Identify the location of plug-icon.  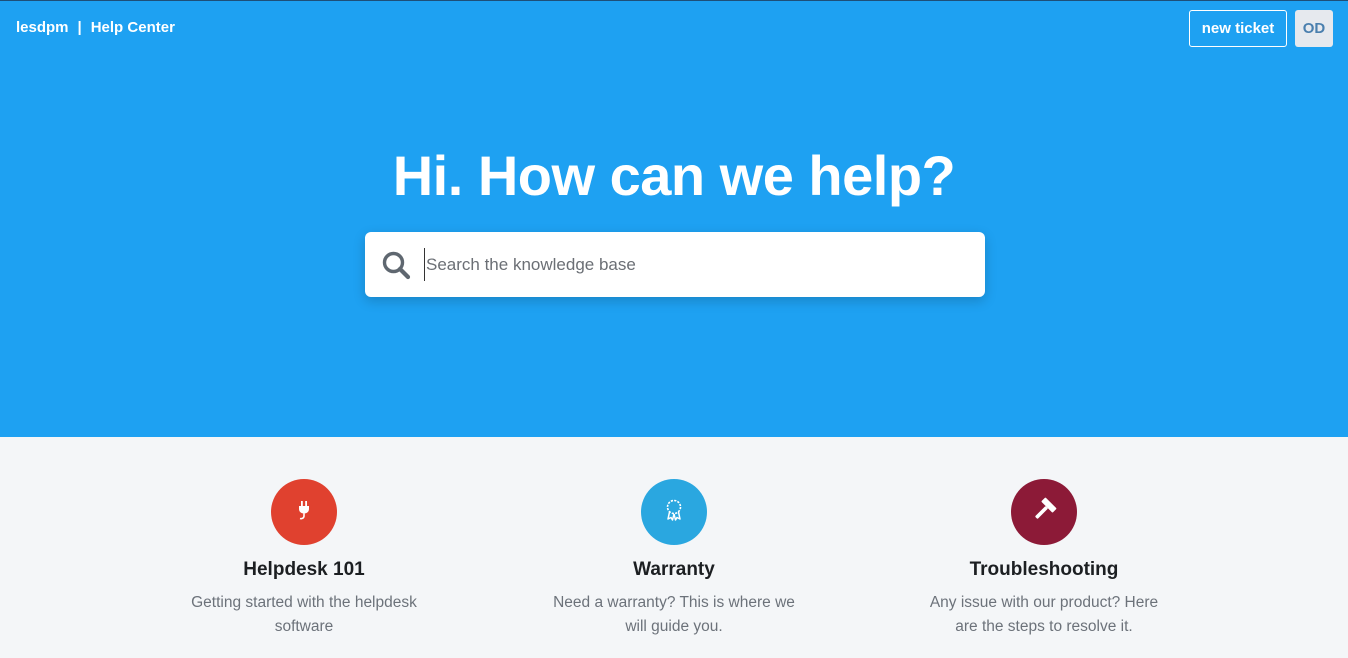
(304, 512).